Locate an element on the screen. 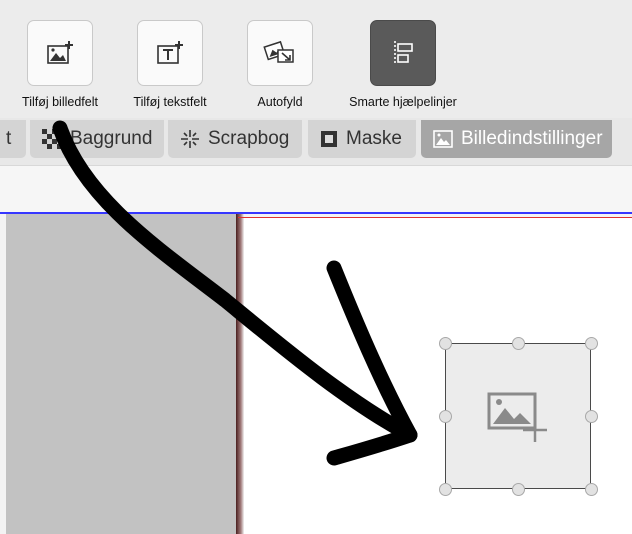 This screenshot has width=632, height=534. tab-image-settings: Billedindstillinger is located at coordinates (516, 139).